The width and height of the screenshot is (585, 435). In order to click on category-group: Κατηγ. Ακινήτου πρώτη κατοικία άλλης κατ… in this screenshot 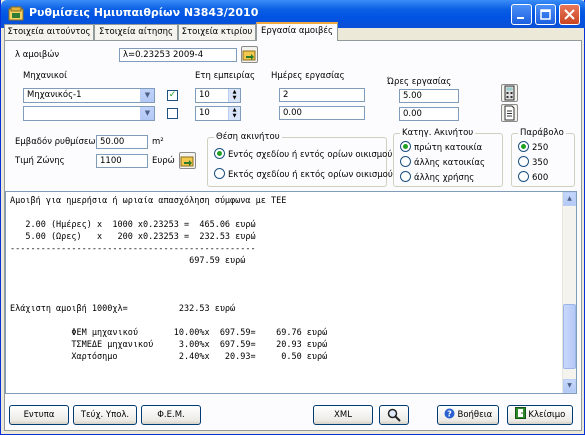, I will do `click(448, 157)`.